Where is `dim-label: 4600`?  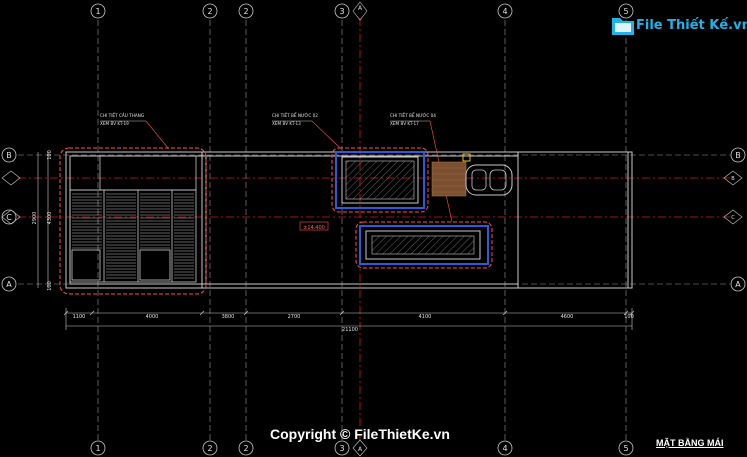
dim-label: 4600 is located at coordinates (567, 317).